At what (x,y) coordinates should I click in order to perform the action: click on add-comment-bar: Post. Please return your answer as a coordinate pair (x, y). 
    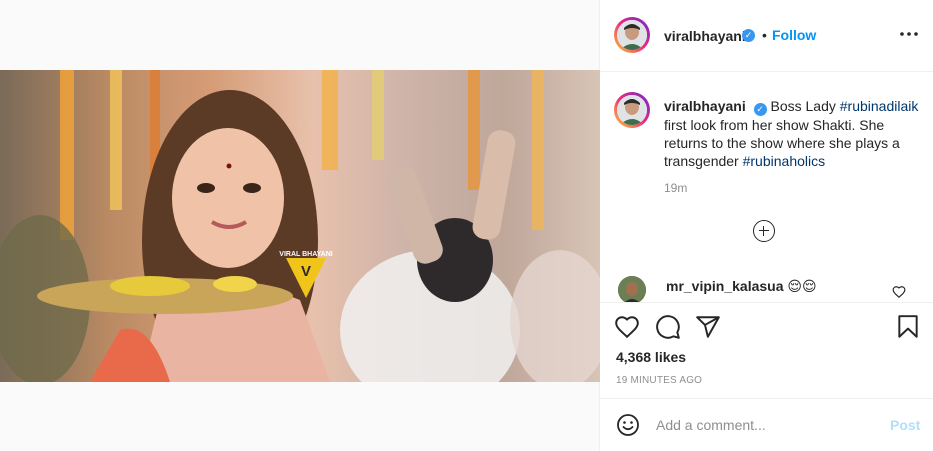
    Looking at the image, I should click on (766, 424).